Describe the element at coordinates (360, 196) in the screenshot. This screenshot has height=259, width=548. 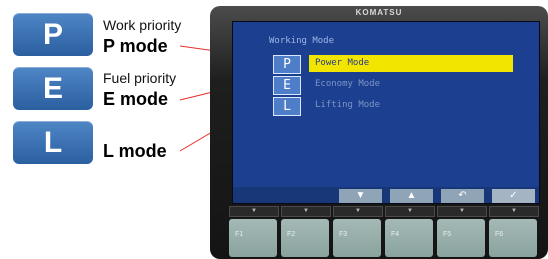
I see `down-softkey: ▼` at that location.